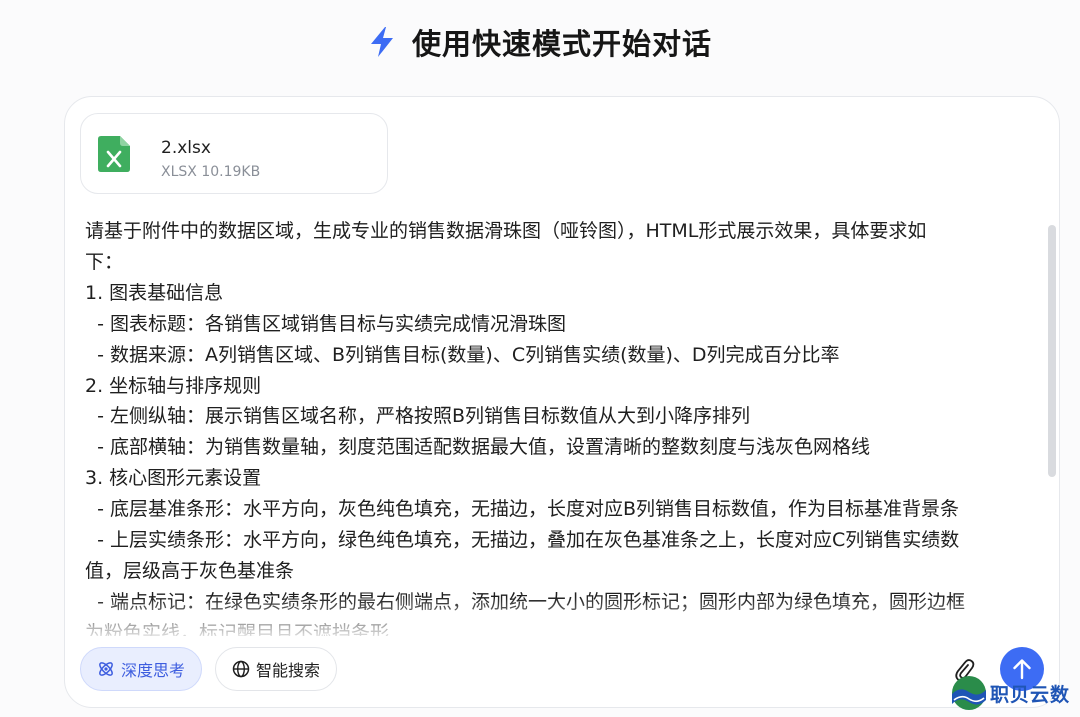 The image size is (1080, 717). What do you see at coordinates (325, 323) in the screenshot?
I see `message-line: - 图表标题：各销售区域销售目标与实绩完成情况滑珠图` at bounding box center [325, 323].